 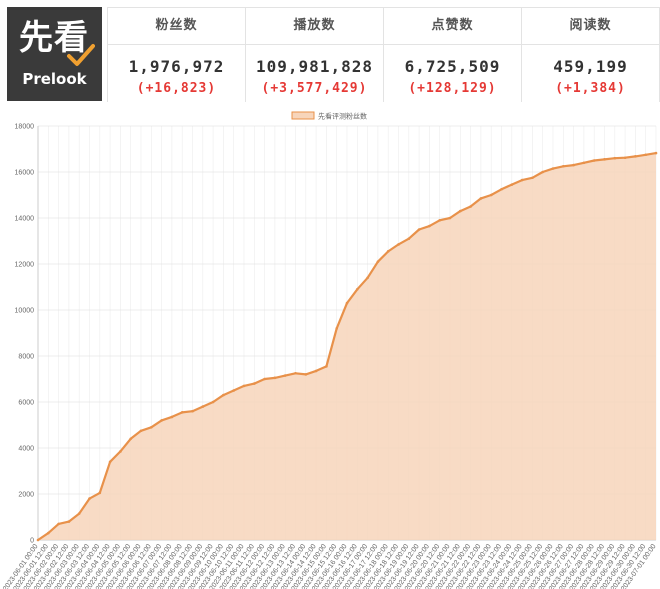 I want to click on y-tick-label: 6000, so click(x=26, y=403).